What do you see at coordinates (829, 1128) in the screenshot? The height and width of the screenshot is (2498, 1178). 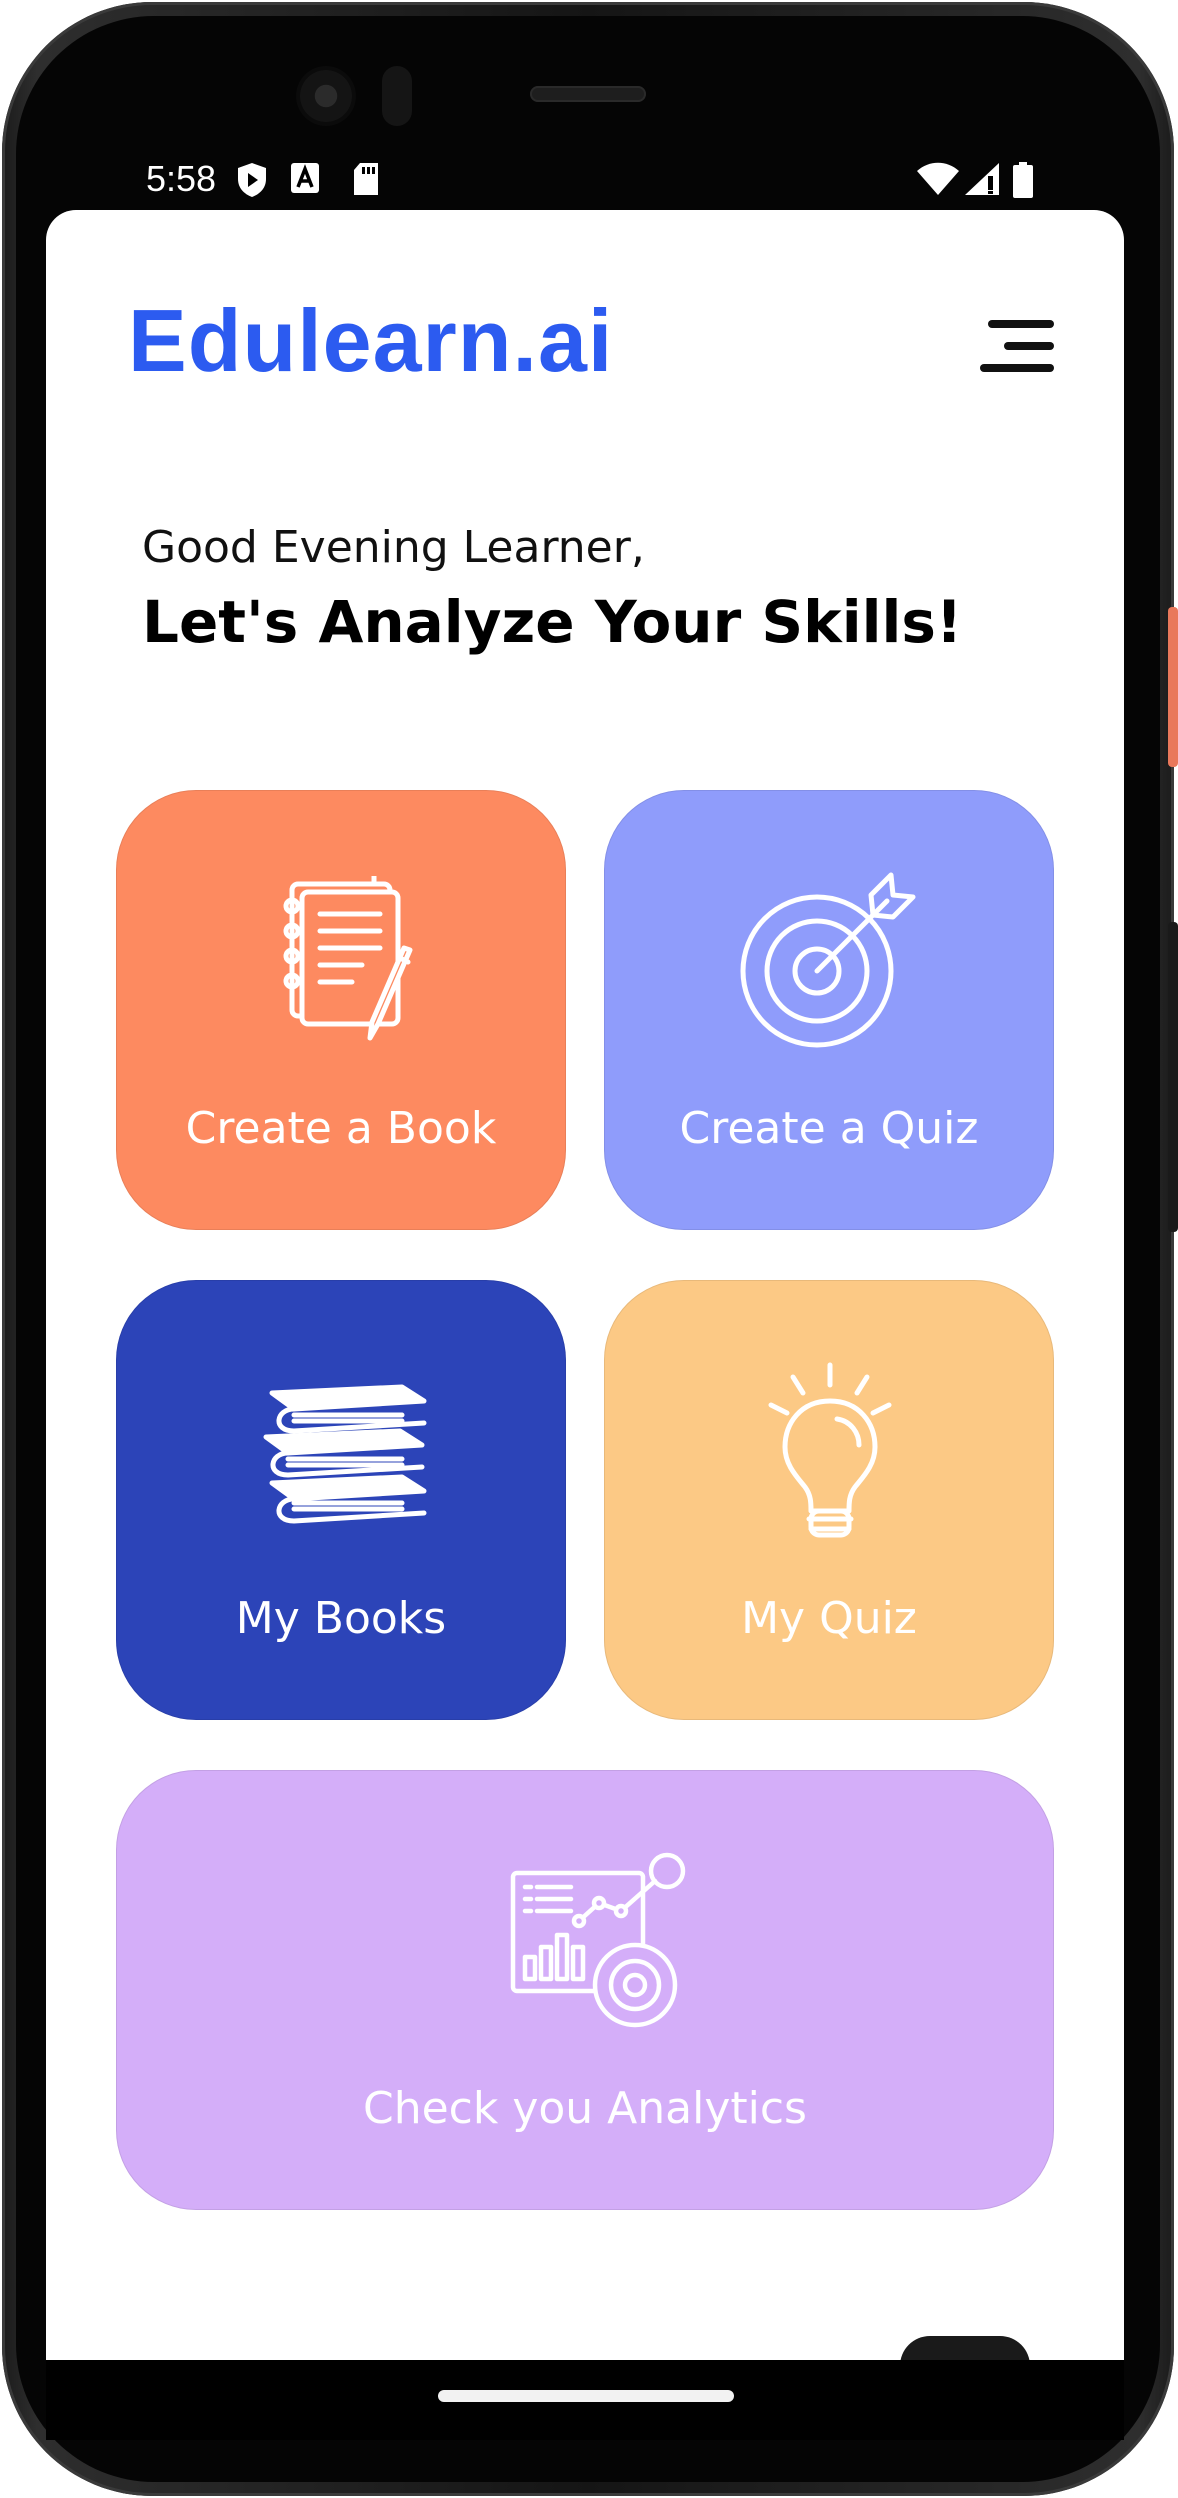 I see `card-label-create-quiz: Create a Quiz` at bounding box center [829, 1128].